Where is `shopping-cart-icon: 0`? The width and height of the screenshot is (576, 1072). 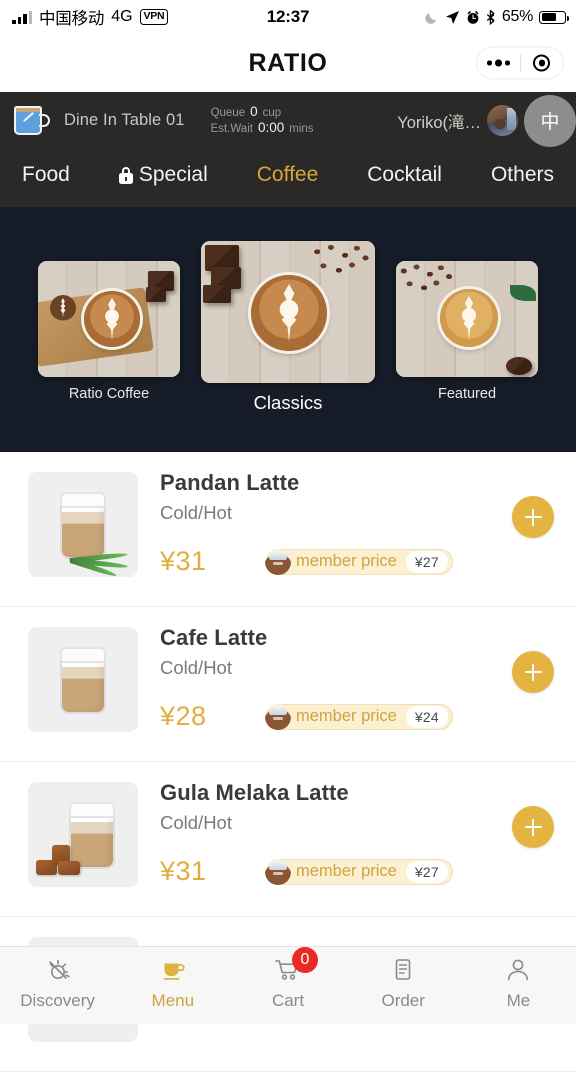 shopping-cart-icon: 0 is located at coordinates (295, 965).